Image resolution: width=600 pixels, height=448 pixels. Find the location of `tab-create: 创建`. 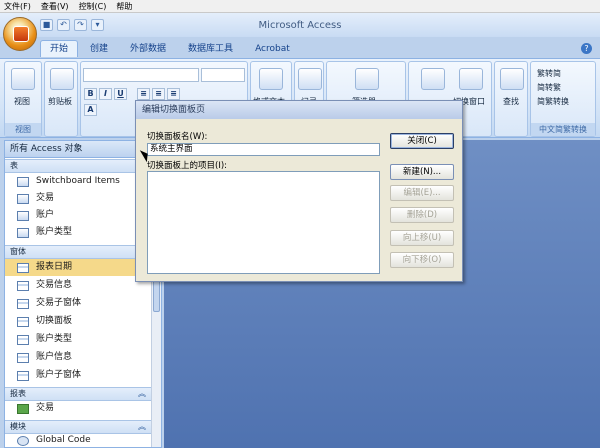

tab-create: 创建 is located at coordinates (99, 48).